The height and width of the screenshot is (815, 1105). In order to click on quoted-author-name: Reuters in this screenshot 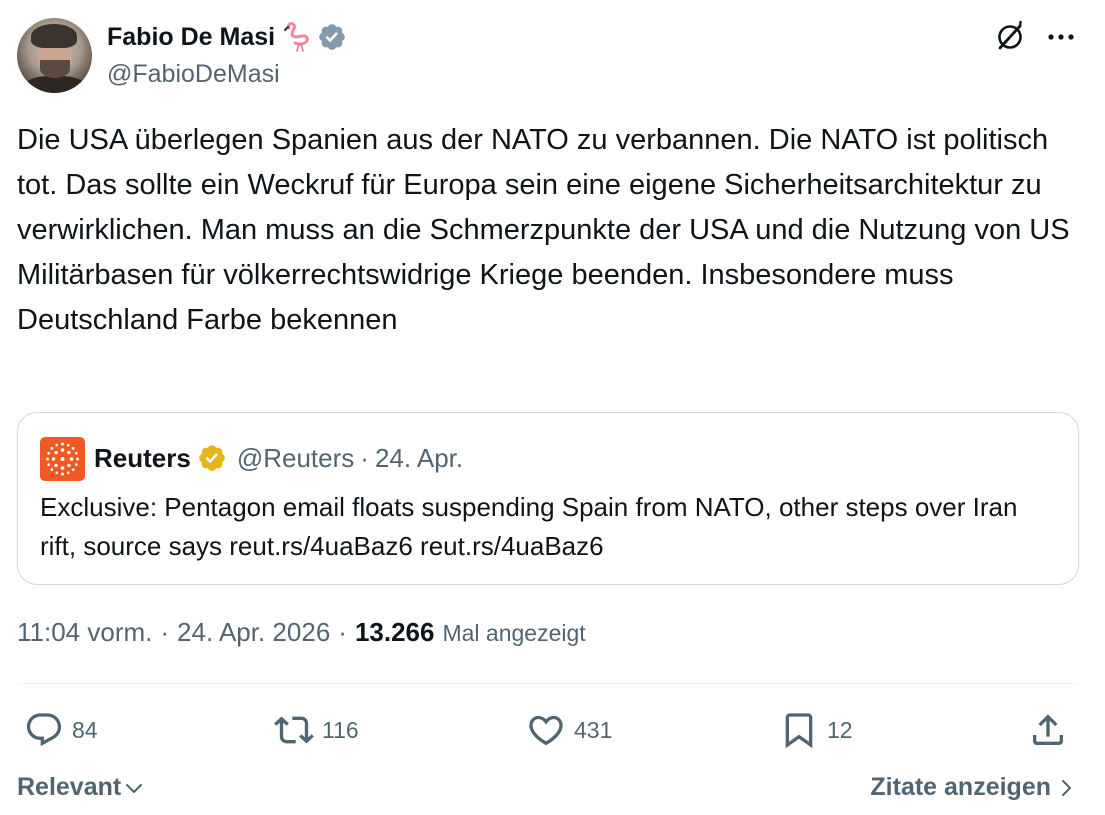, I will do `click(142, 458)`.